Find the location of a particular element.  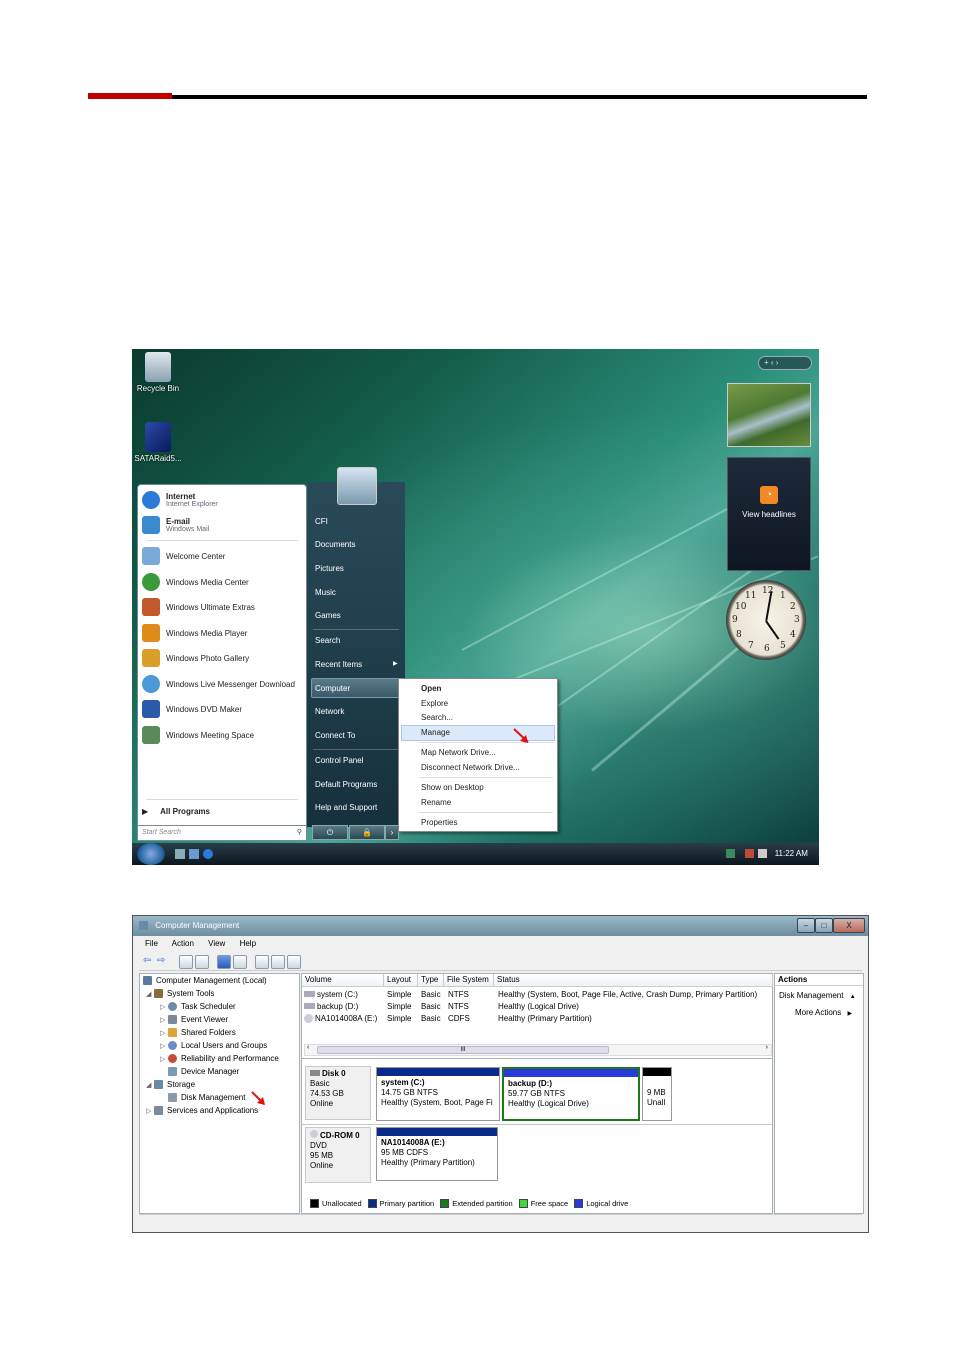

start-item-meeting-space: Windows Meeting Space is located at coordinates (198, 735).